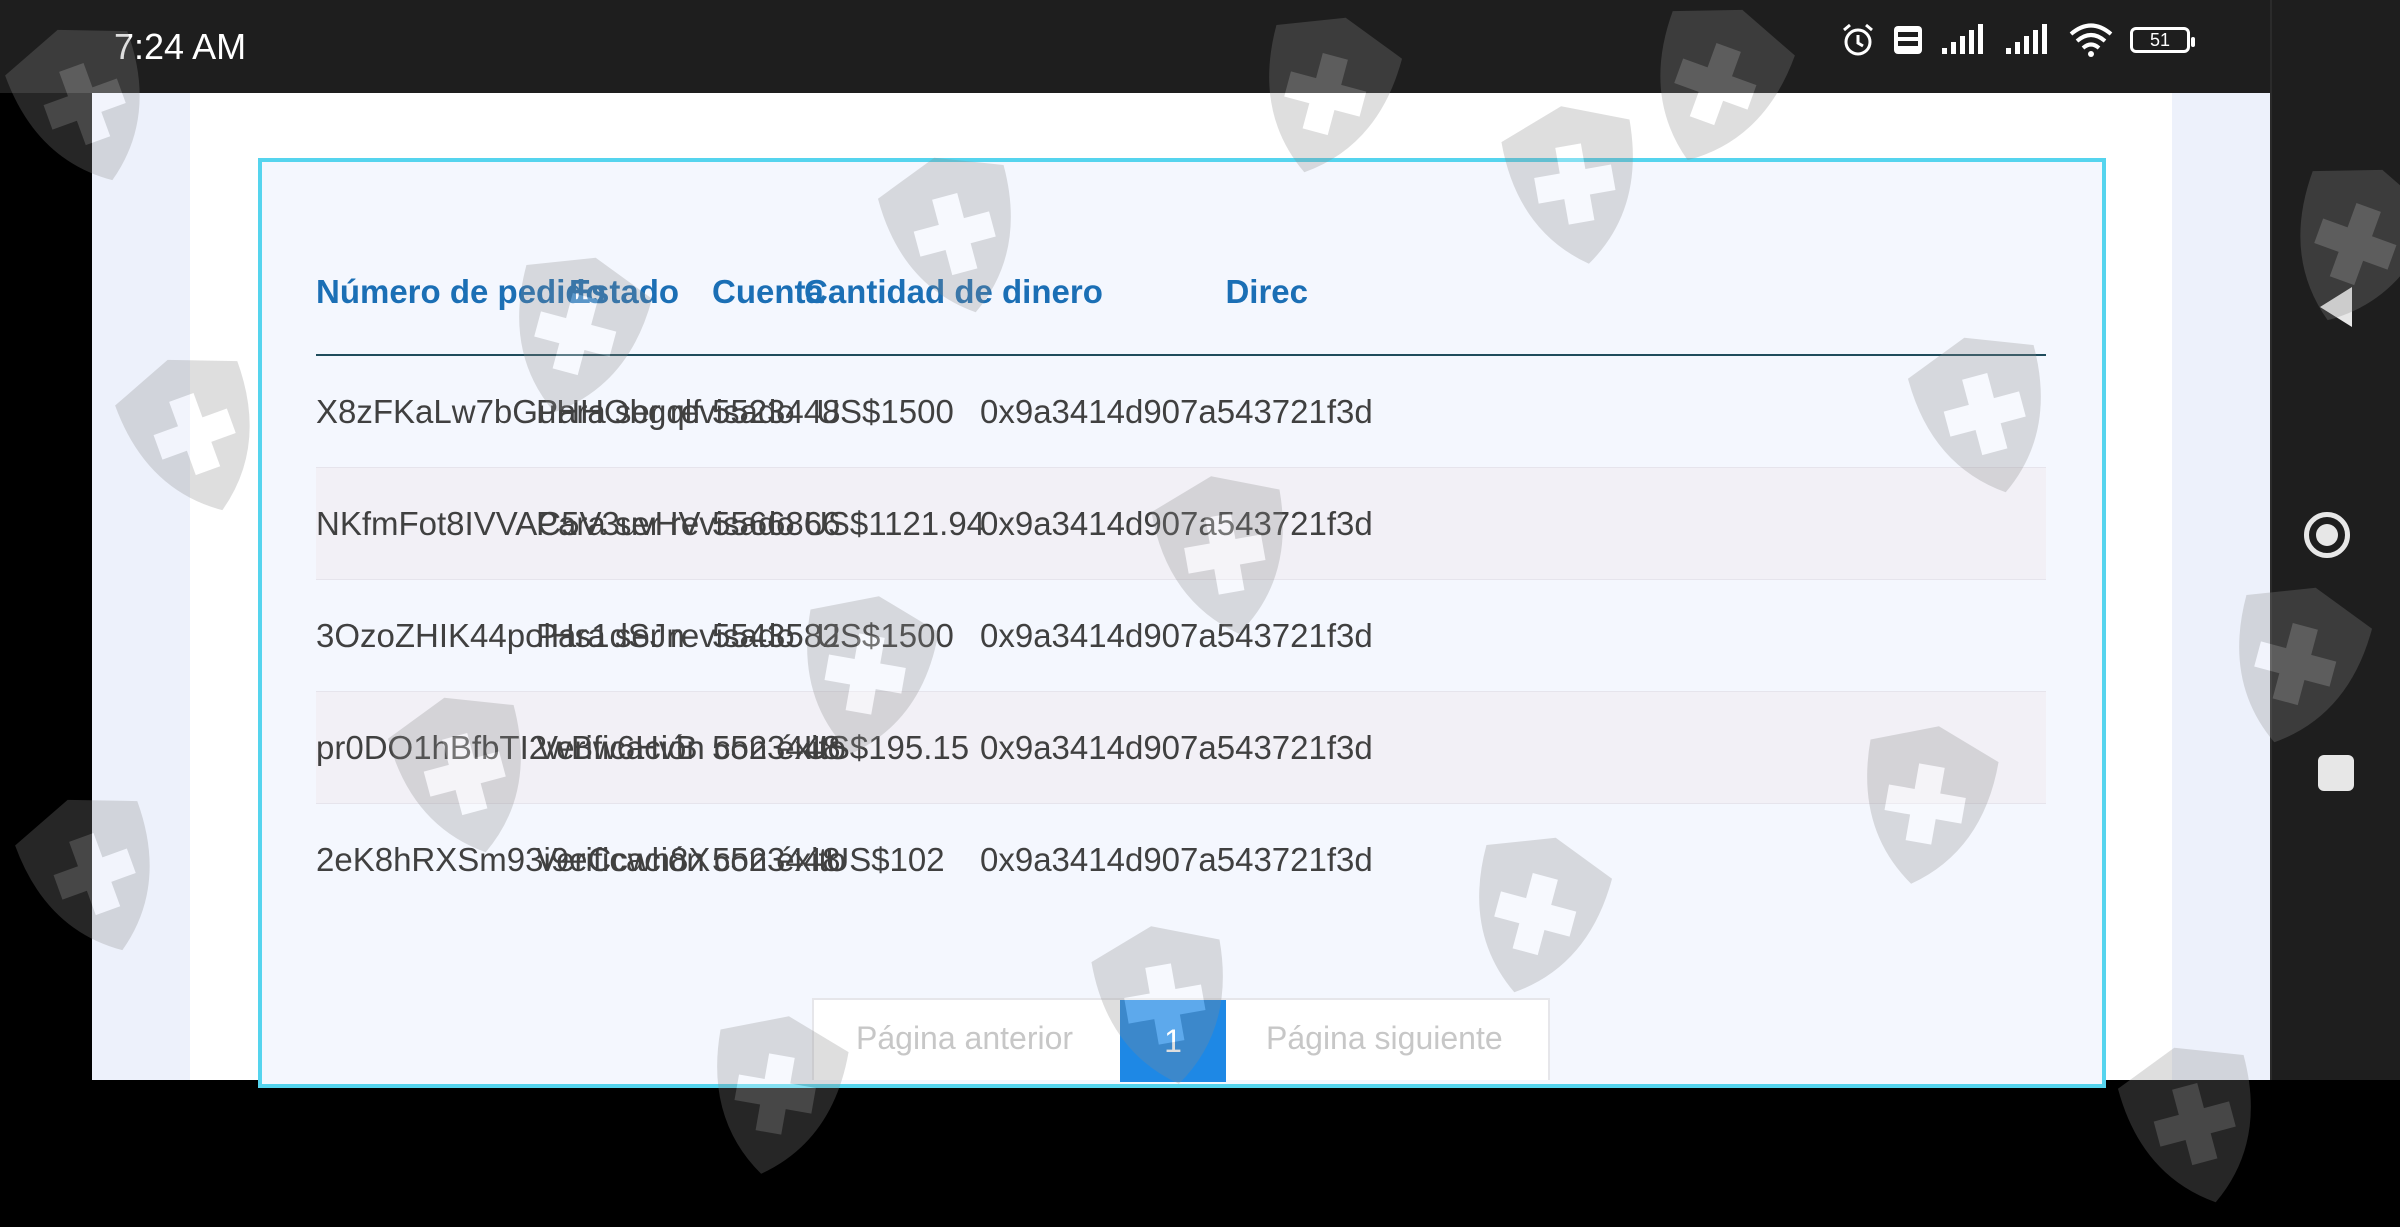 The height and width of the screenshot is (1227, 2400). Describe the element at coordinates (953, 293) in the screenshot. I see `header-amount: Cantidad de dinero` at that location.